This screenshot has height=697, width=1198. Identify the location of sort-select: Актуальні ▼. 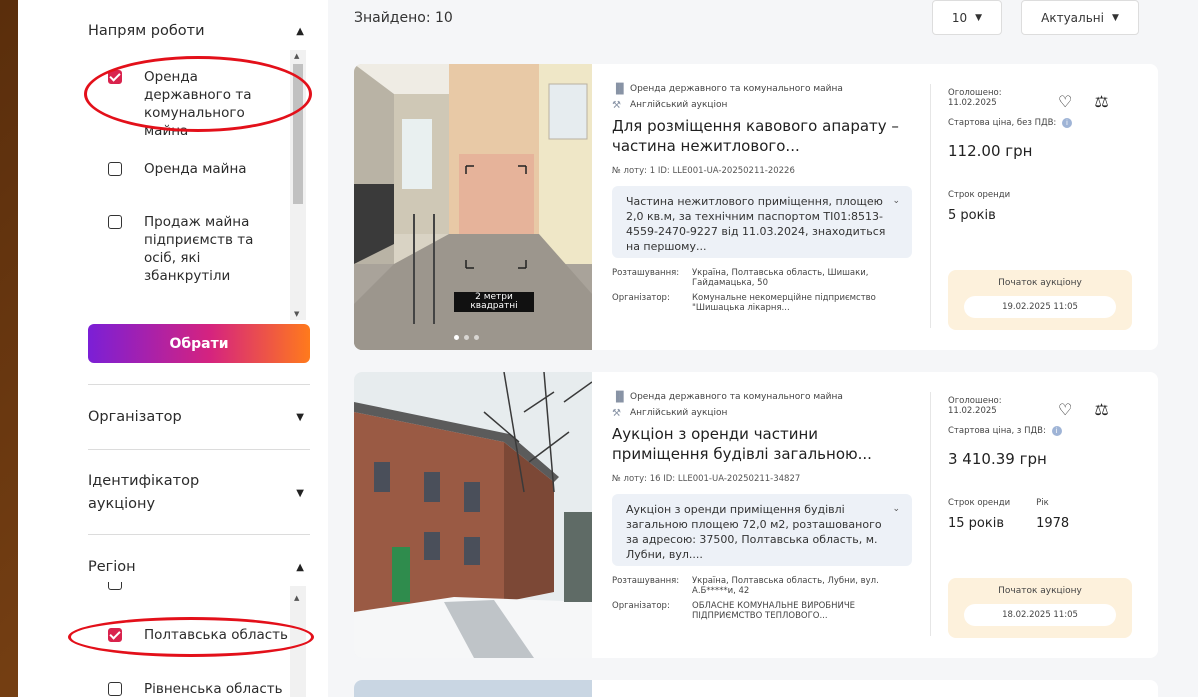
(1080, 17).